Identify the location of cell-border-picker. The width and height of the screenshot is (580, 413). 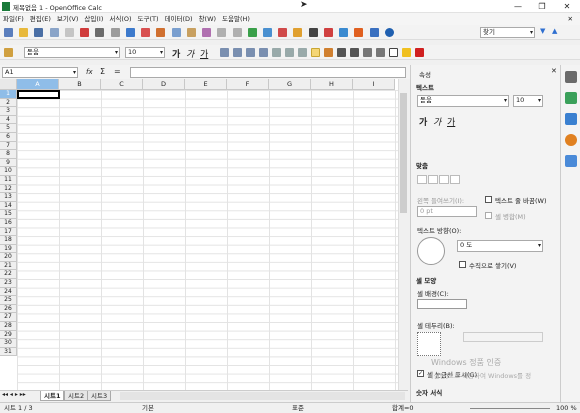
(429, 344).